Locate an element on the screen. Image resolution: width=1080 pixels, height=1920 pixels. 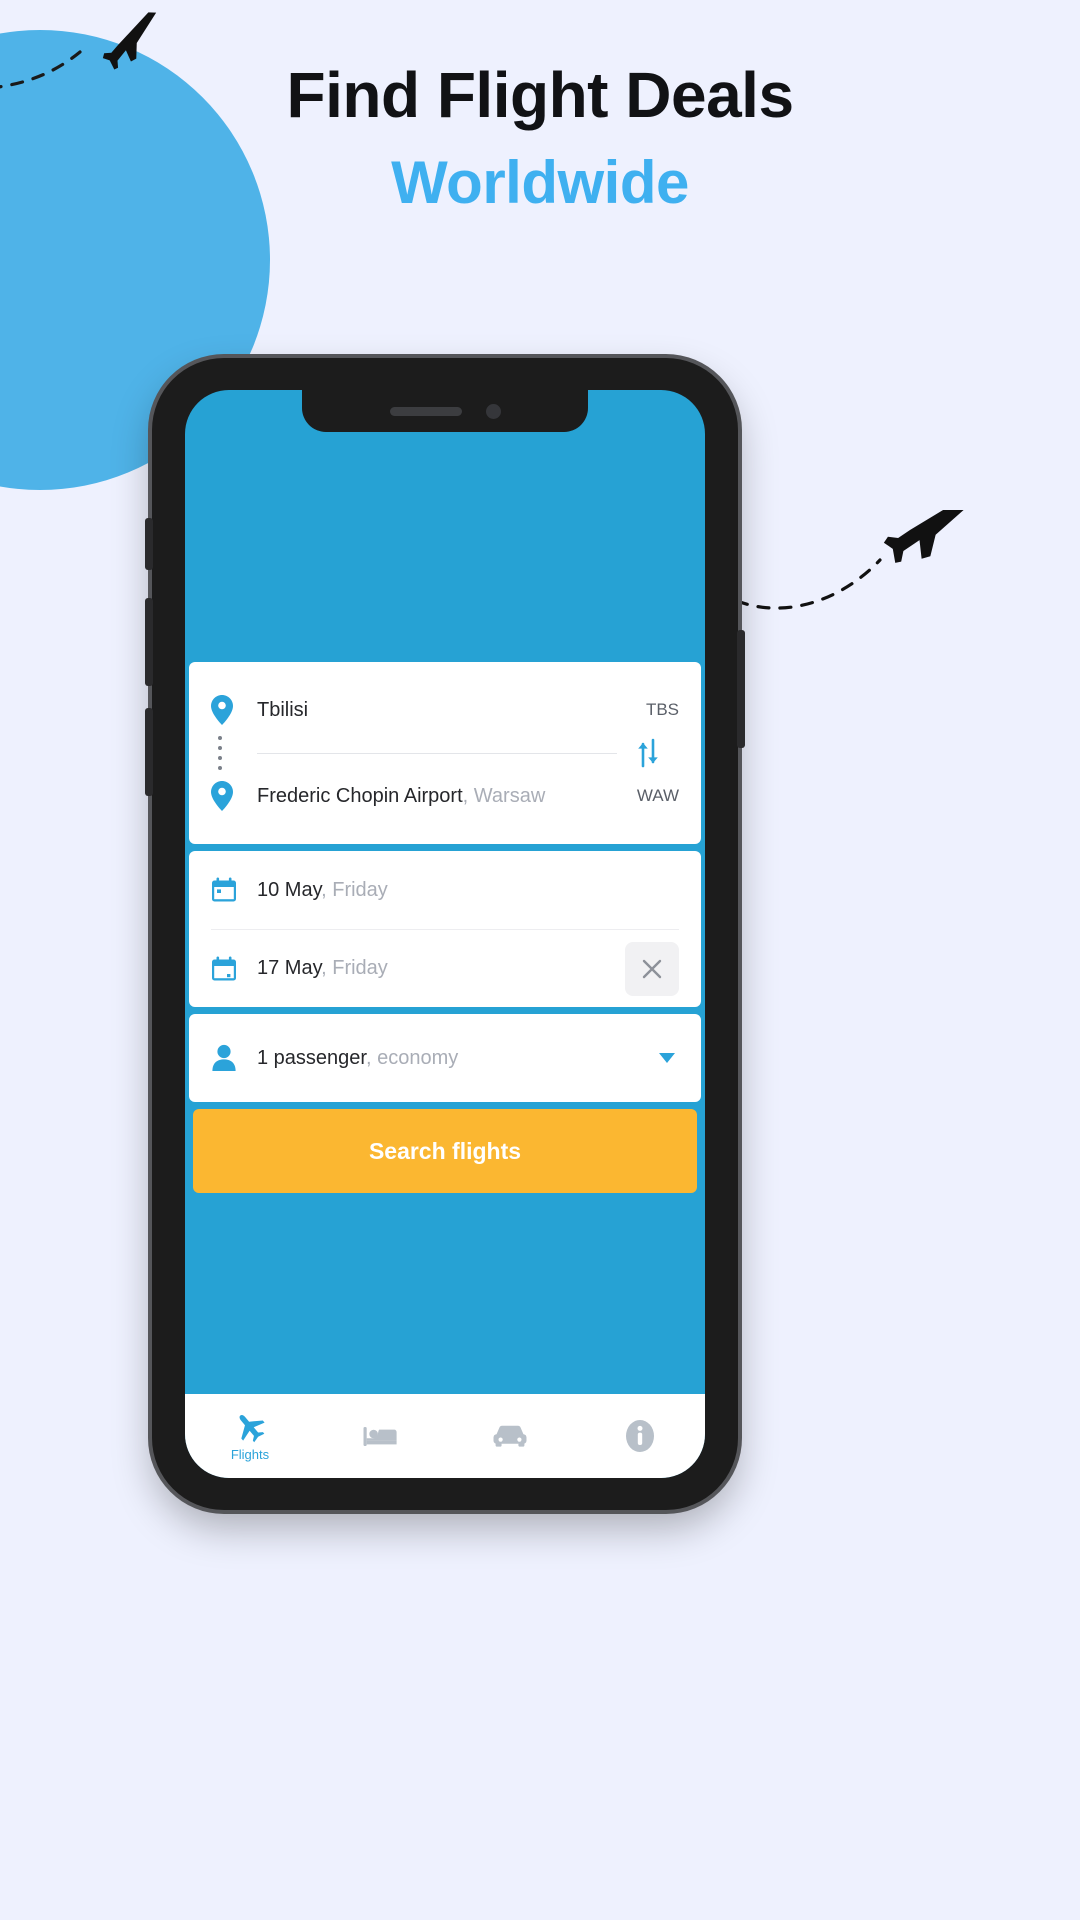
passengers-card: 1 passenger, economy is located at coordinates (445, 1058).